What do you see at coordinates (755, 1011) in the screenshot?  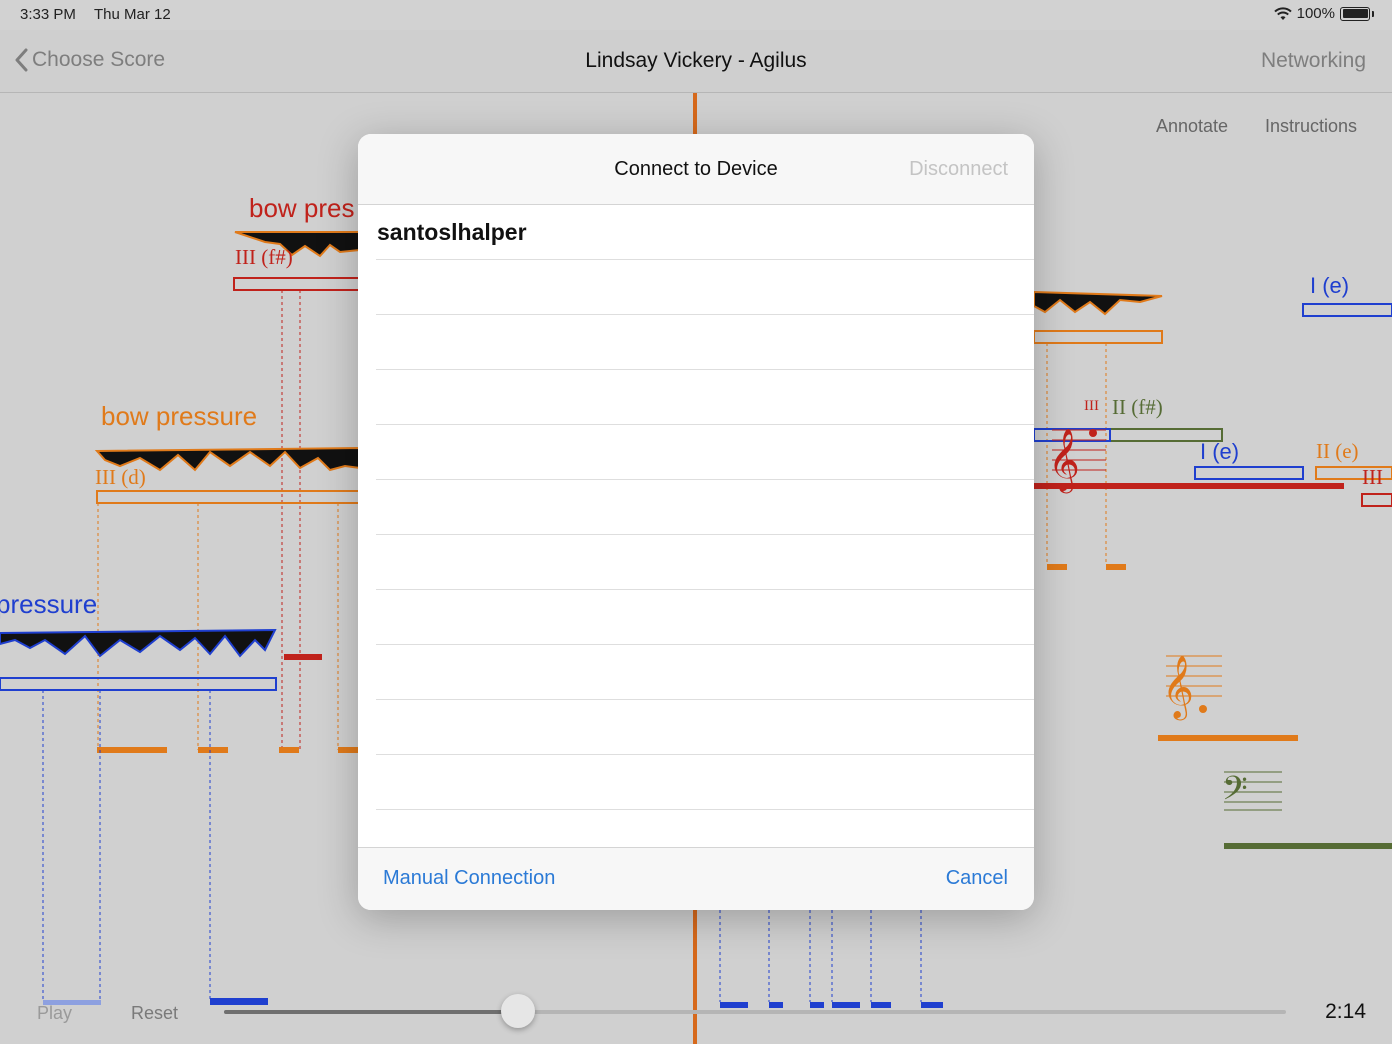 I see `playback-slider` at bounding box center [755, 1011].